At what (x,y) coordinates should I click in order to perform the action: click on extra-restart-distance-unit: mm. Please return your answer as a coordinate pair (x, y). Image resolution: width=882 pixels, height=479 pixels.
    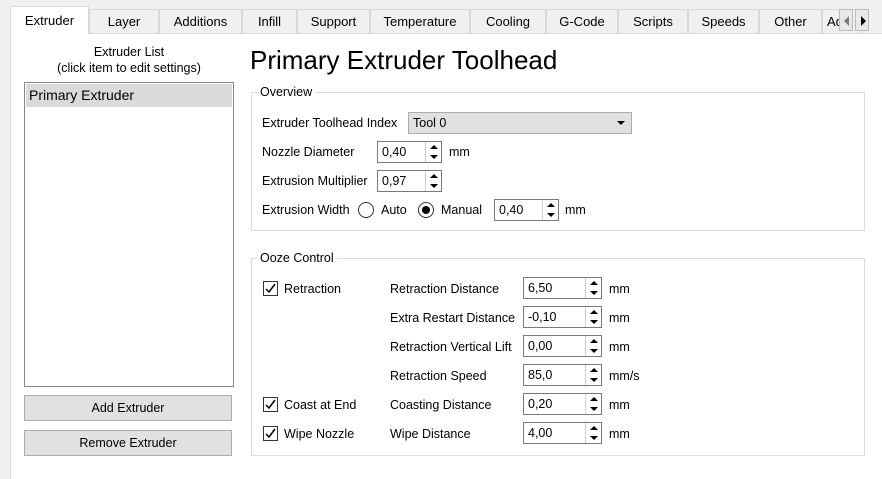
    Looking at the image, I should click on (619, 318).